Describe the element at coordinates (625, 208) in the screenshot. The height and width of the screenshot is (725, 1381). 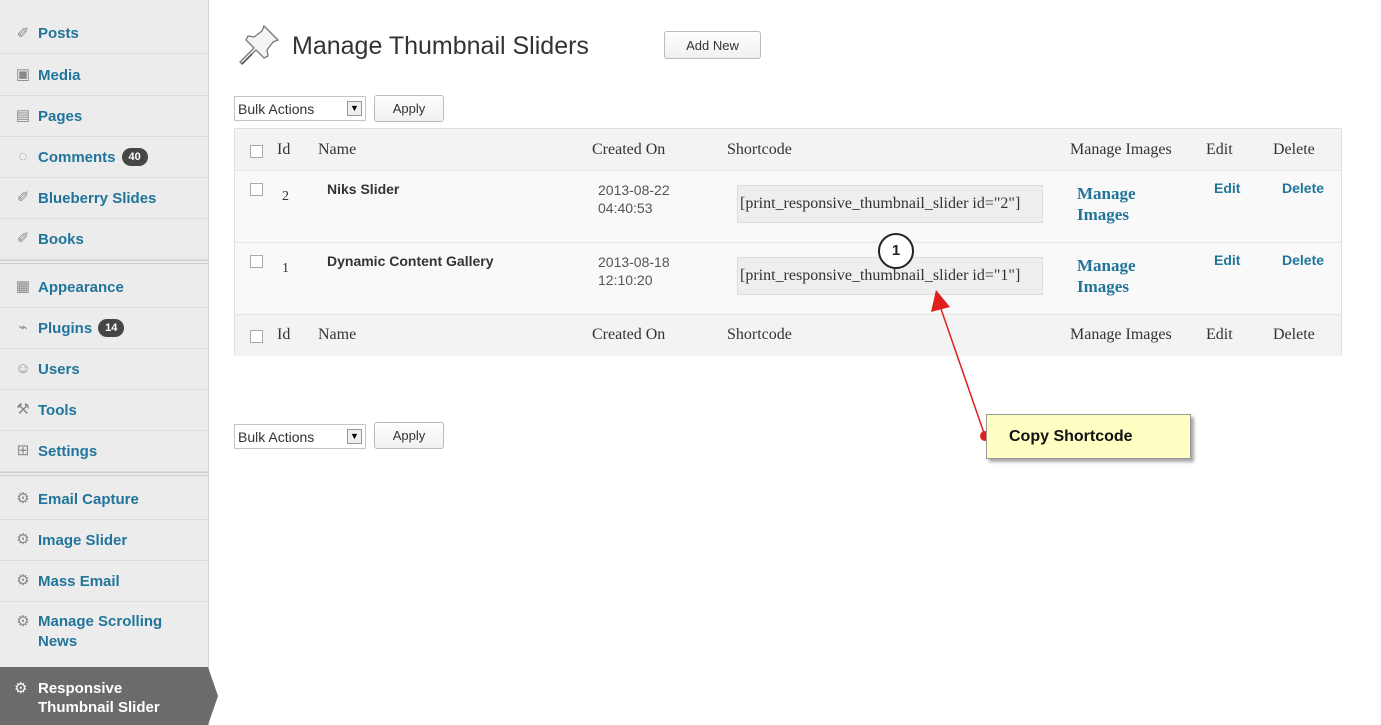
I see `row-created-time: 04:40:53` at that location.